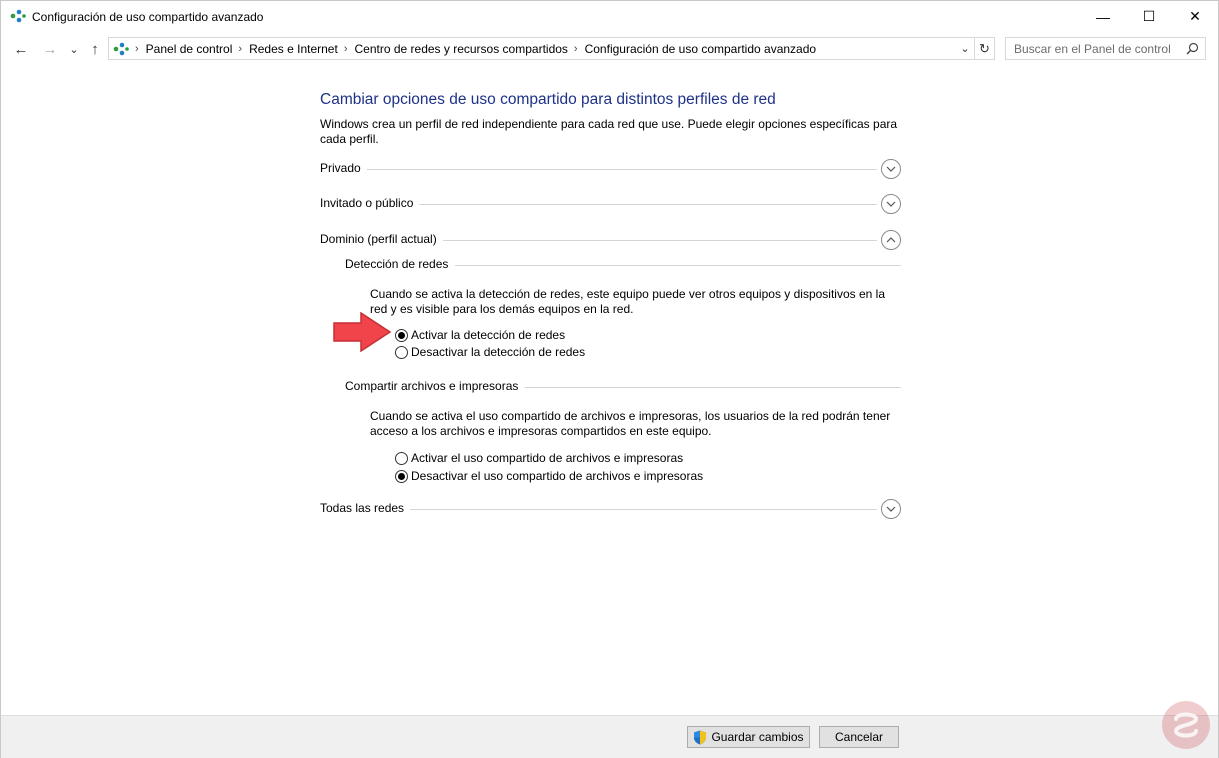 The height and width of the screenshot is (758, 1219). I want to click on breadcrumb-redes-e-internet: Redes e Internet, so click(293, 49).